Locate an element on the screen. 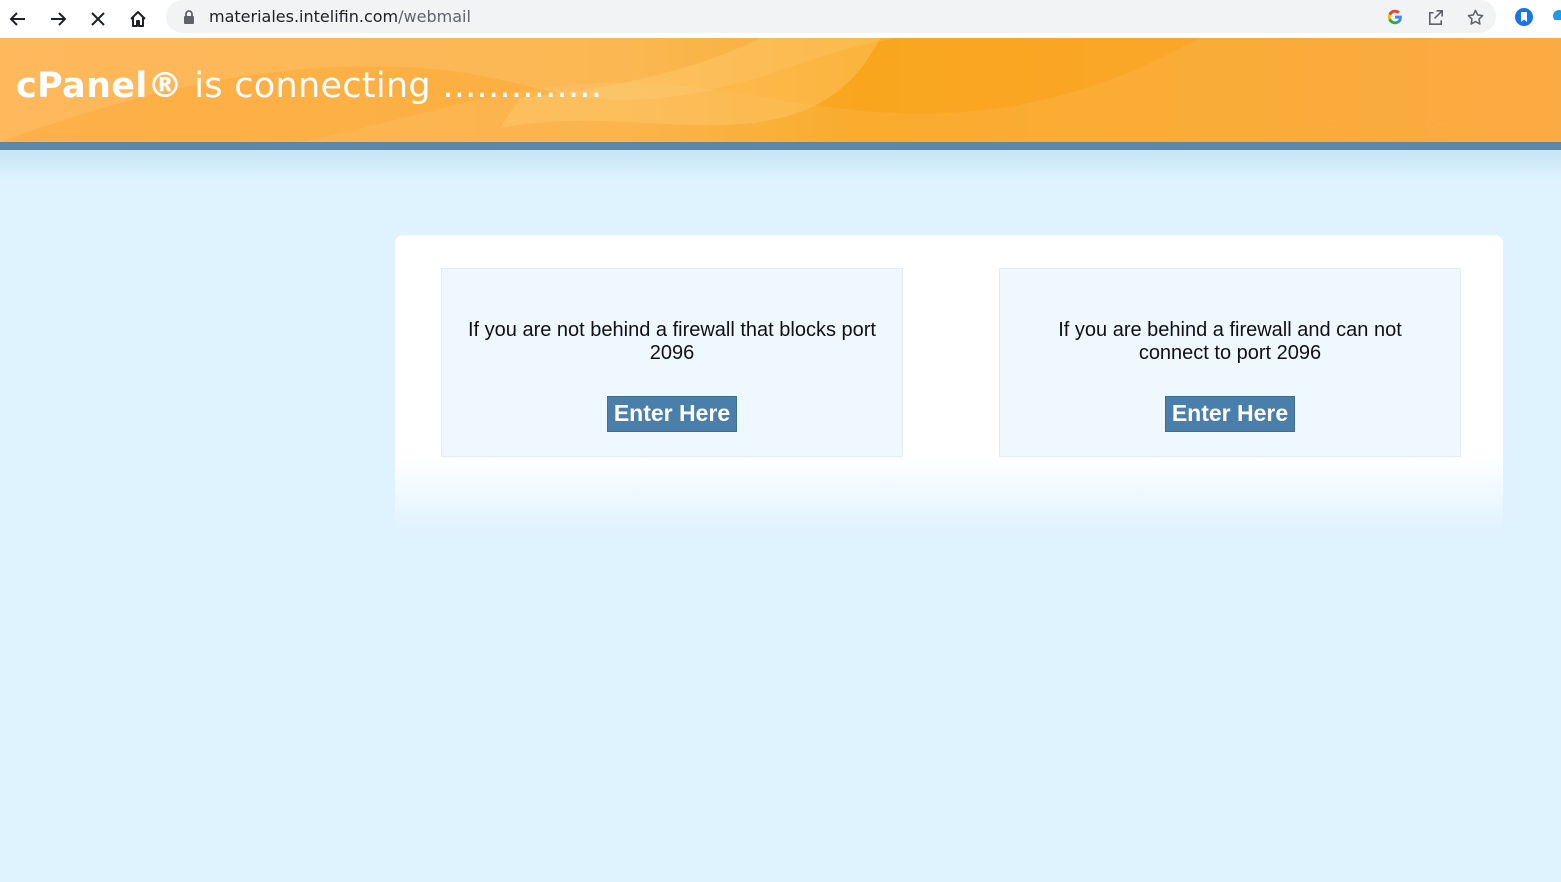 Image resolution: width=1561 pixels, height=882 pixels. bookmark-star-icon is located at coordinates (1475, 17).